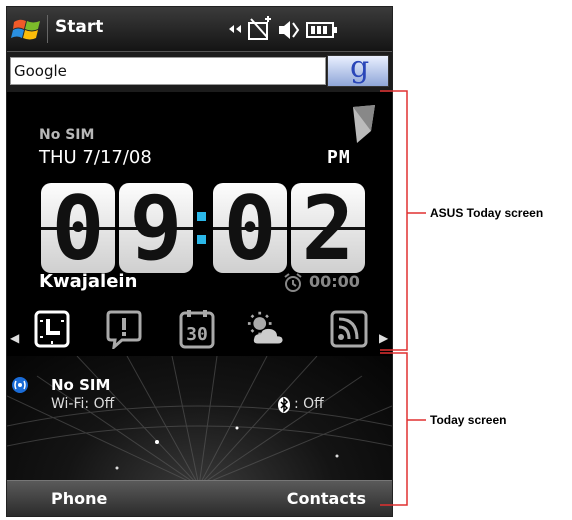 This screenshot has width=572, height=520. I want to click on start-title: Start, so click(79, 27).